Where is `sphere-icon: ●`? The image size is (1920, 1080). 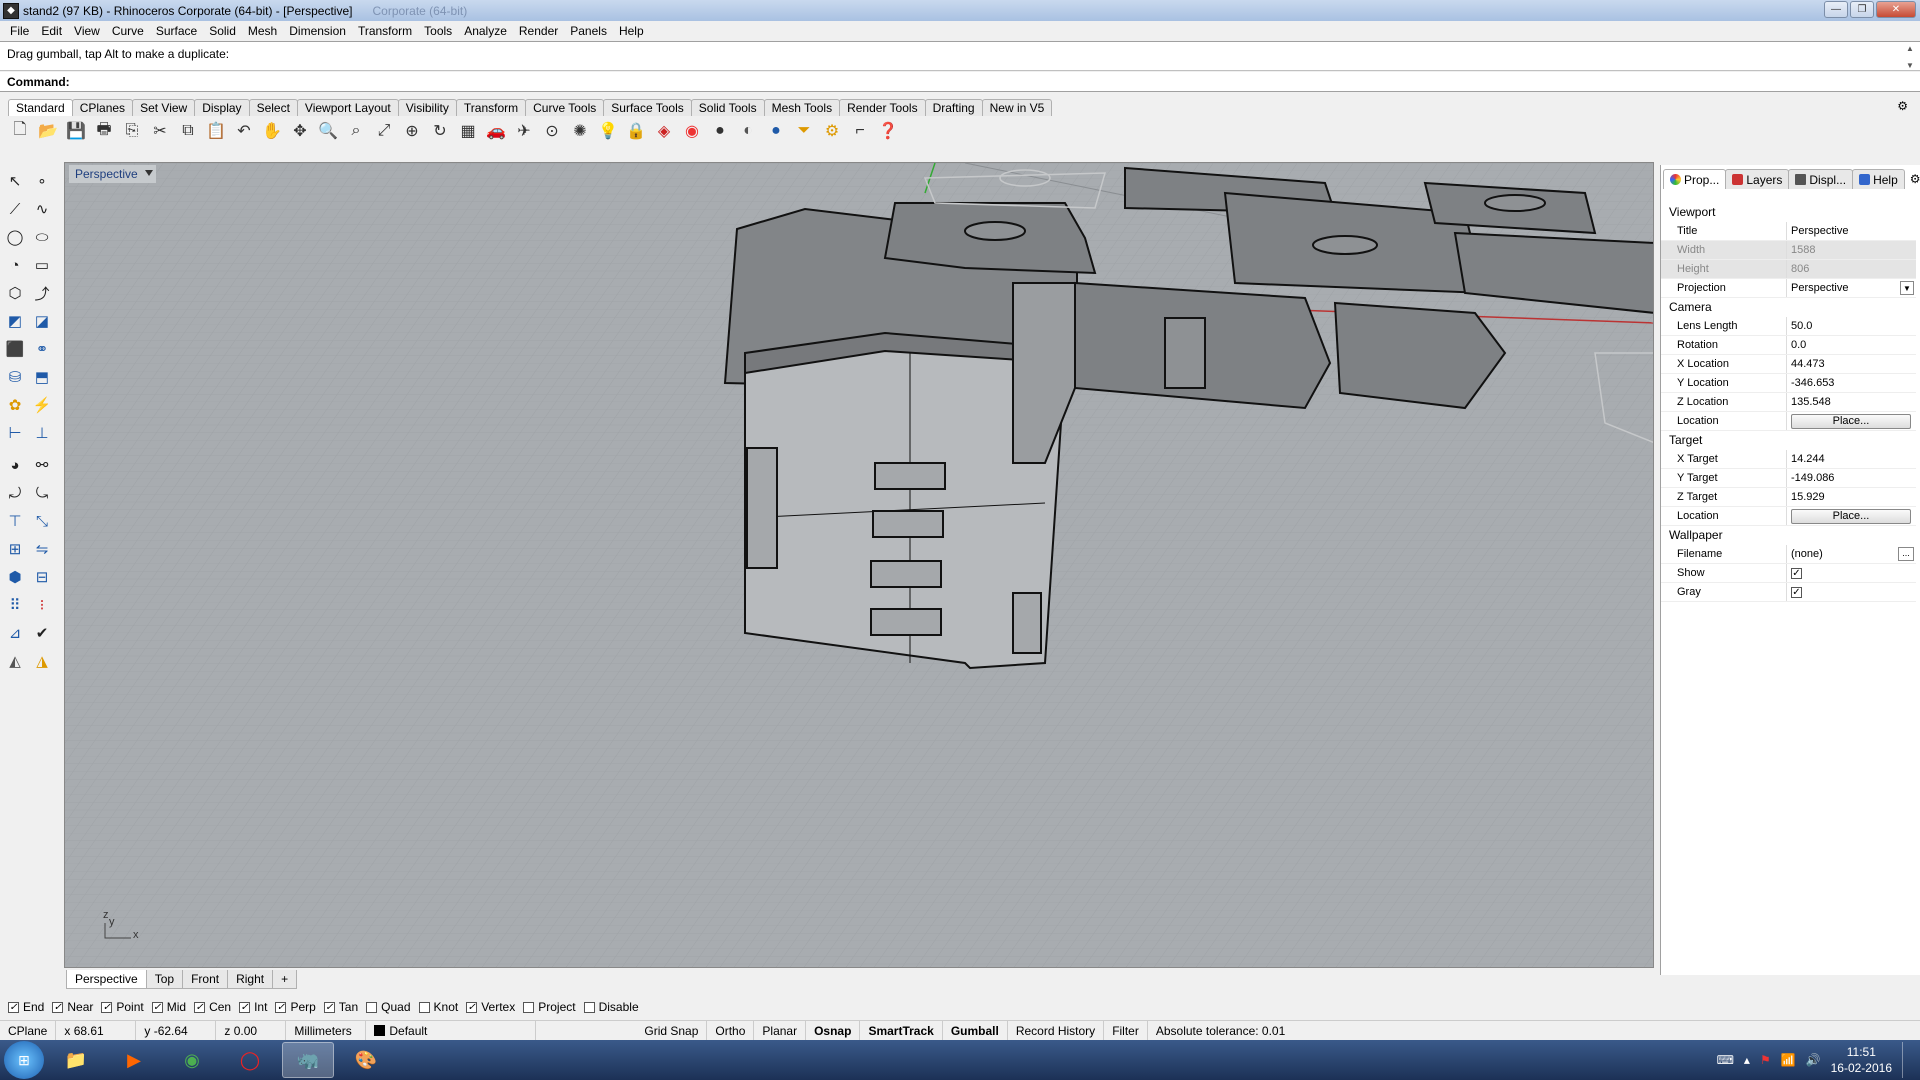
sphere-icon: ● is located at coordinates (720, 131).